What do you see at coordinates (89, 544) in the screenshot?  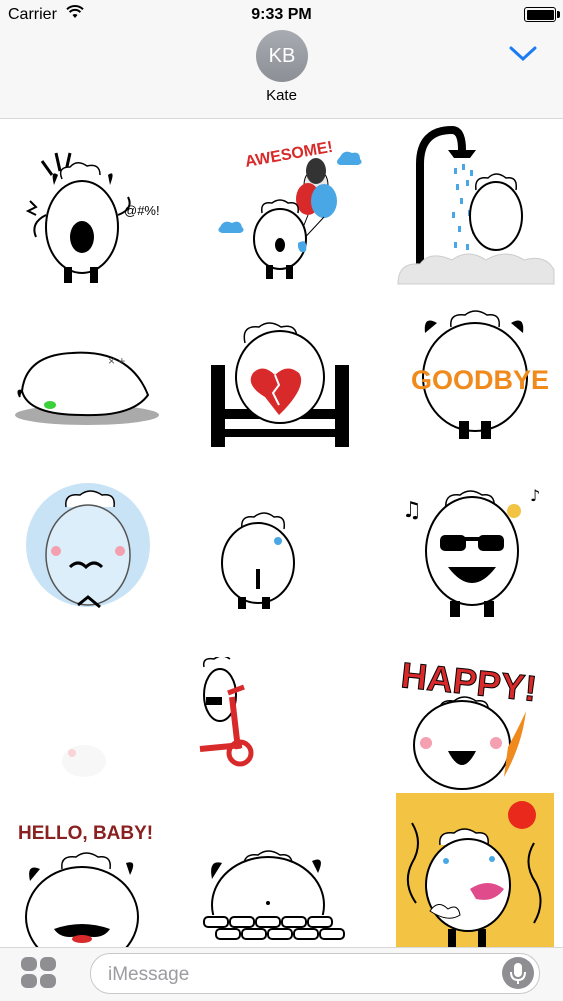 I see `sticker-frozen-bubble` at bounding box center [89, 544].